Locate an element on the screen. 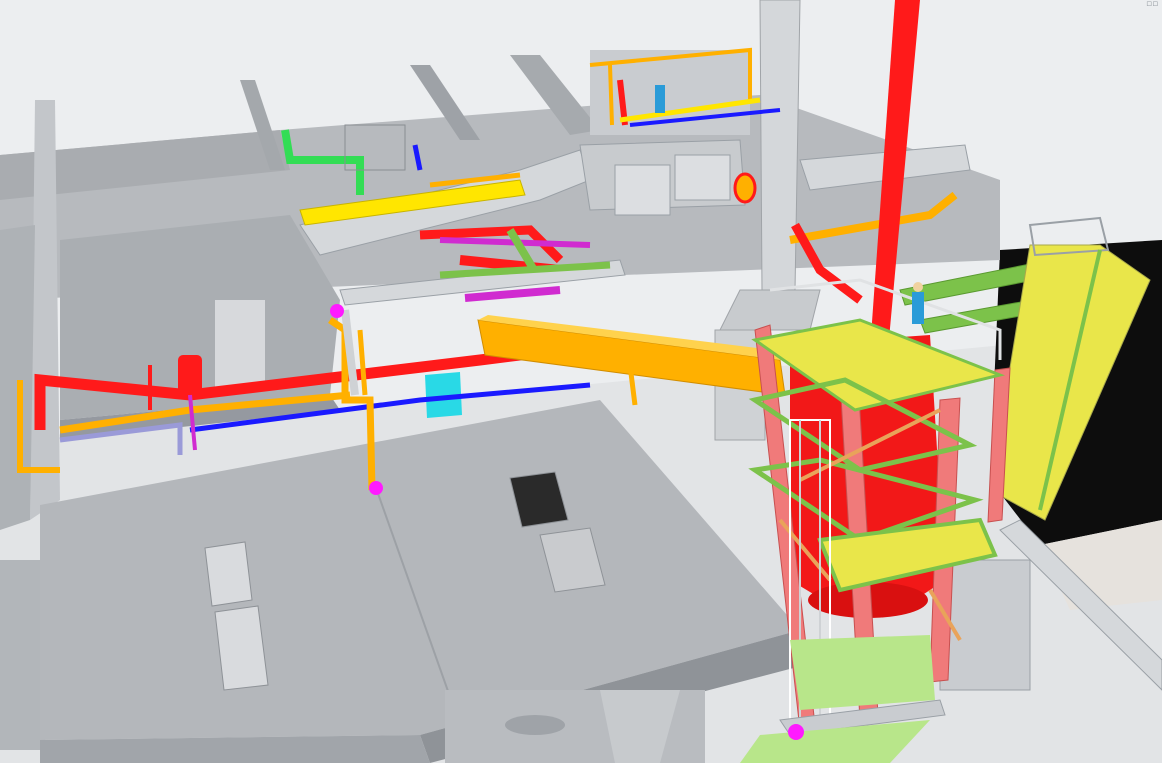 Image resolution: width=1162 pixels, height=763 pixels. vessel-base-green is located at coordinates (862, 672).